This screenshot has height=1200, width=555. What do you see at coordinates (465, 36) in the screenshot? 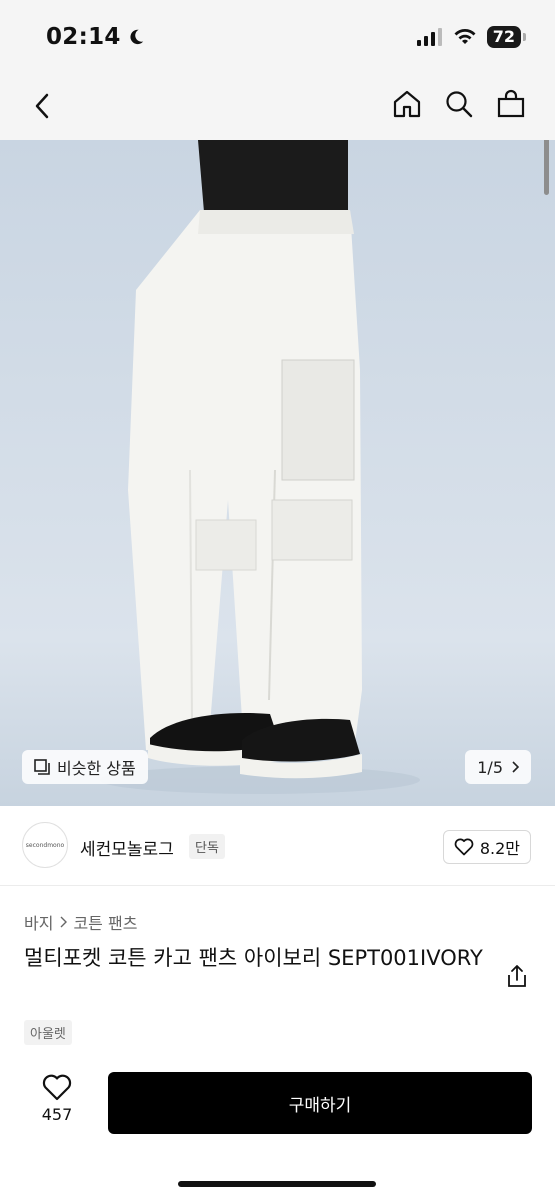
I see `wifi-icon` at bounding box center [465, 36].